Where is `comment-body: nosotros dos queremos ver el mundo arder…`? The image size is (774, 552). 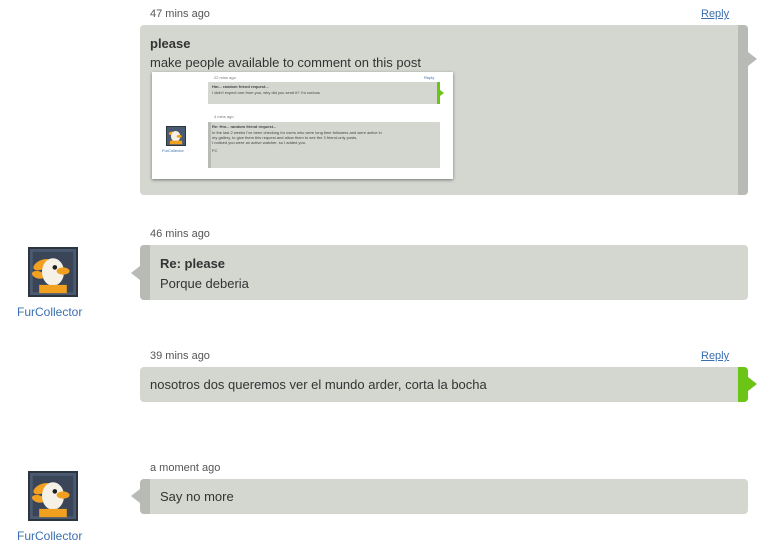
comment-body: nosotros dos queremos ver el mundo arder… is located at coordinates (318, 384).